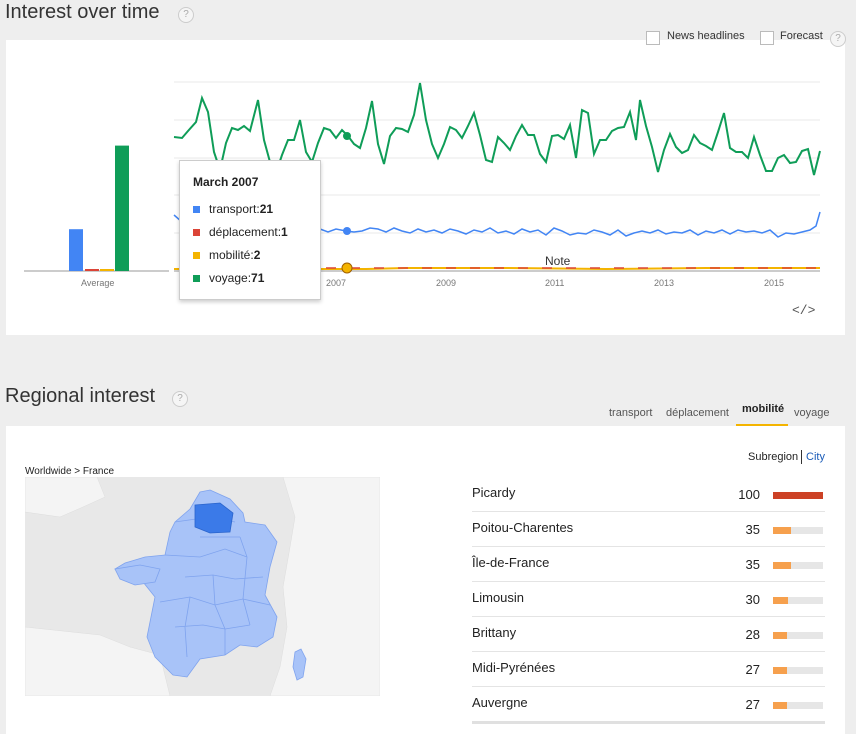 Image resolution: width=856 pixels, height=734 pixels. Describe the element at coordinates (347, 268) in the screenshot. I see `highlight-point-mobilite` at that location.